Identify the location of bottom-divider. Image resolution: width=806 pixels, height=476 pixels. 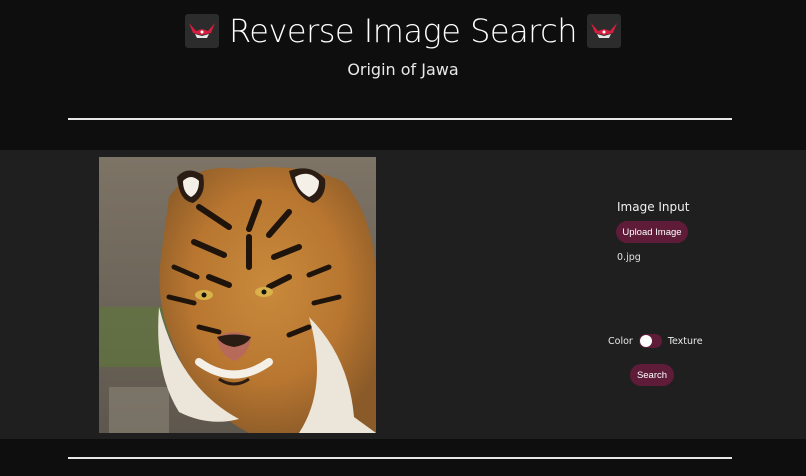
(400, 458).